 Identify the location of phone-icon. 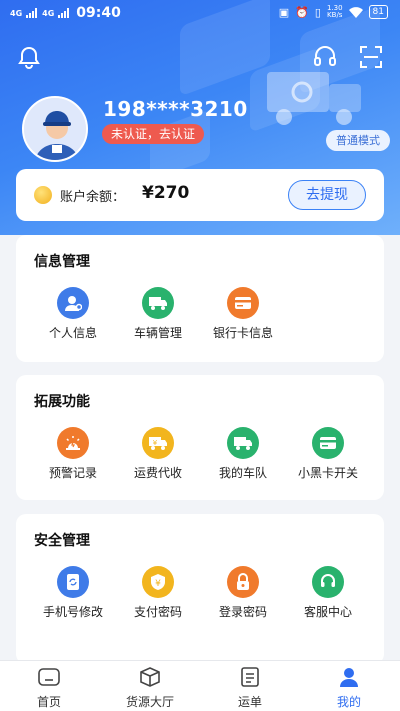
(73, 582).